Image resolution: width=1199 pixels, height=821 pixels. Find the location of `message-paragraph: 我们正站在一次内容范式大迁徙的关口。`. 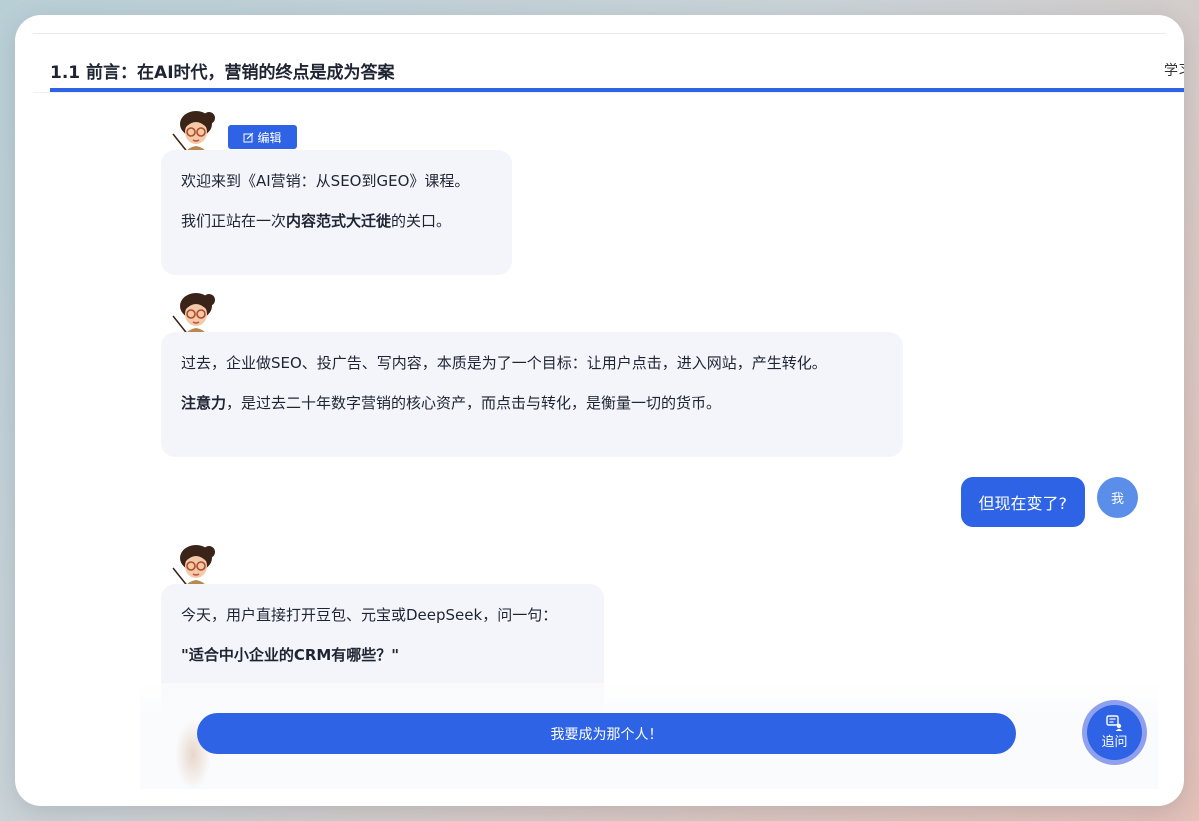

message-paragraph: 我们正站在一次内容范式大迁徙的关口。 is located at coordinates (316, 221).